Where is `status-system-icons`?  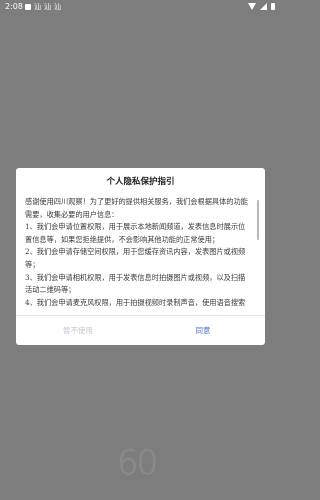
status-system-icons is located at coordinates (261, 6).